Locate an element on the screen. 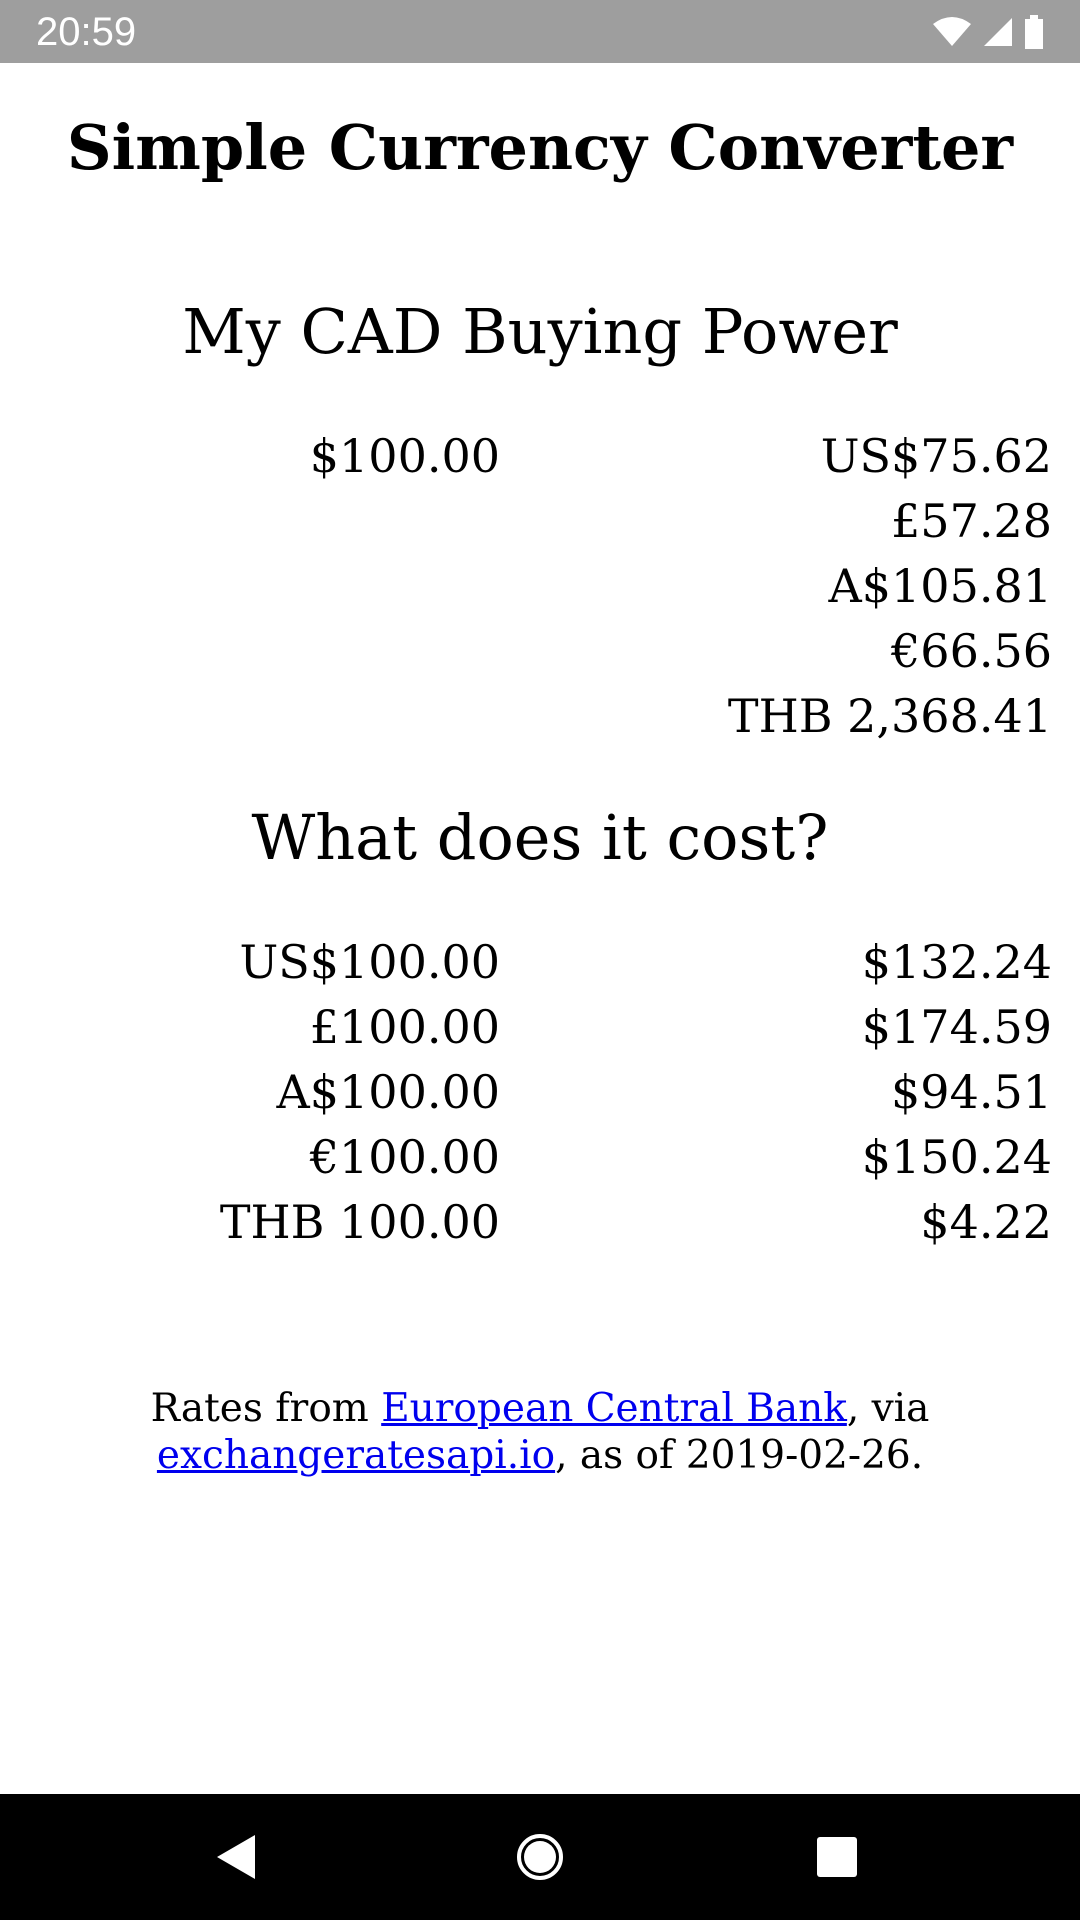 The height and width of the screenshot is (1920, 1080). back-button is located at coordinates (237, 1857).